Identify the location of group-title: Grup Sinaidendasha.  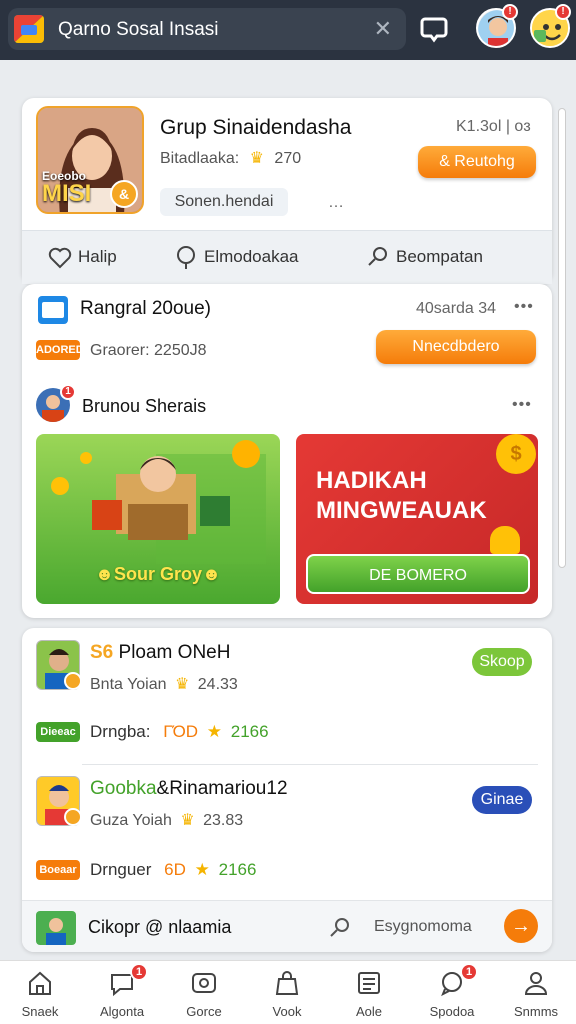
(256, 127).